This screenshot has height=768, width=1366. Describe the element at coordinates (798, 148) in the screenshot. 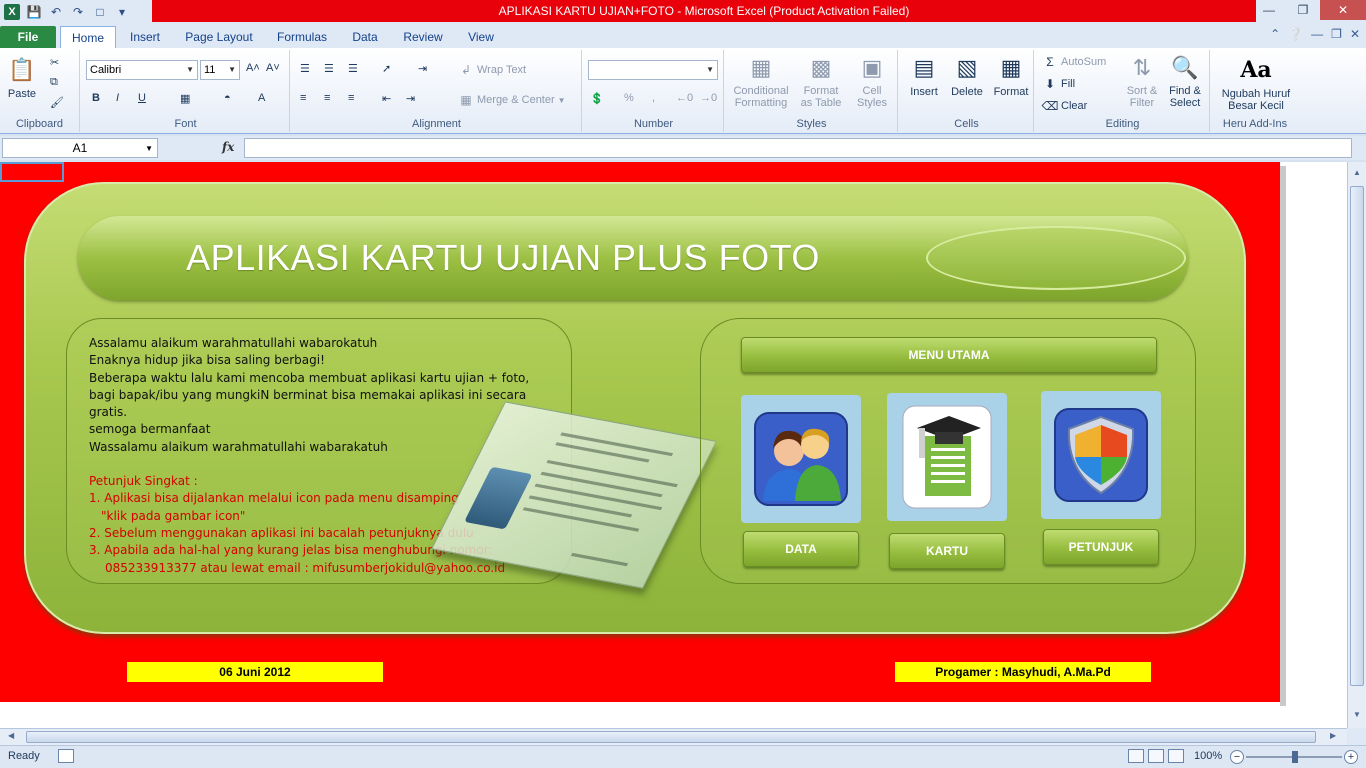

I see `formula-input` at that location.